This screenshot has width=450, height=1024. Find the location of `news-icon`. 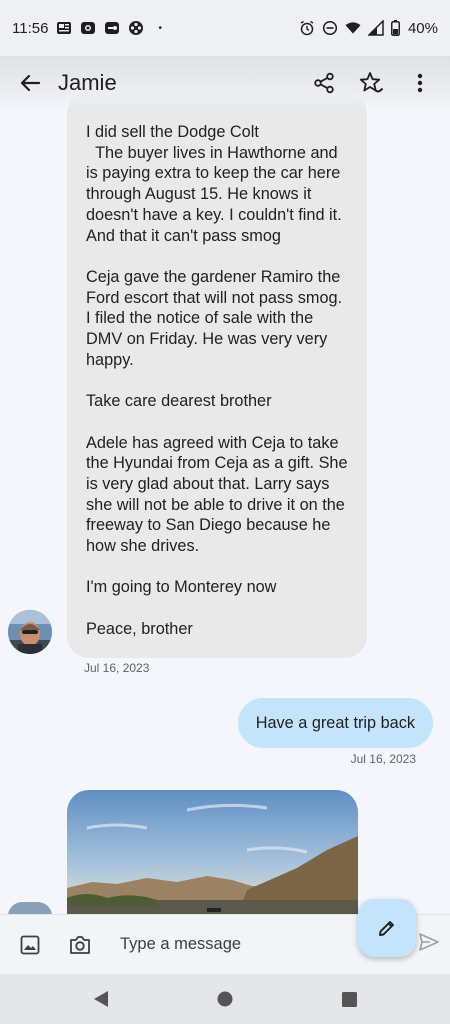

news-icon is located at coordinates (64, 28).